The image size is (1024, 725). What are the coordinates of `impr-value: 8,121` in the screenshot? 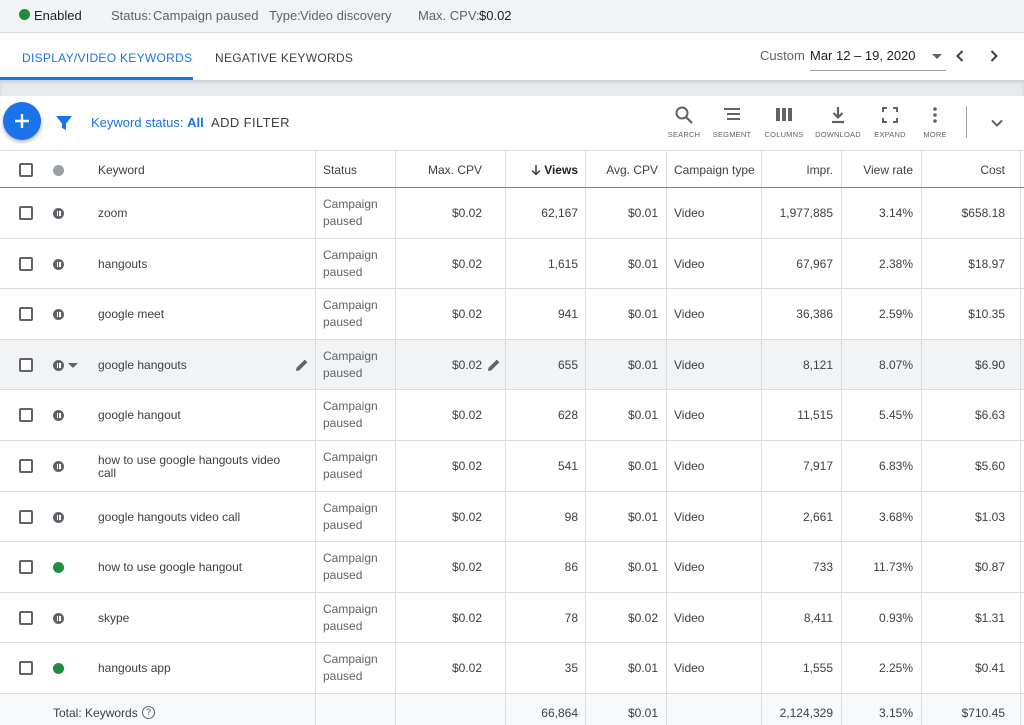 It's located at (817, 364).